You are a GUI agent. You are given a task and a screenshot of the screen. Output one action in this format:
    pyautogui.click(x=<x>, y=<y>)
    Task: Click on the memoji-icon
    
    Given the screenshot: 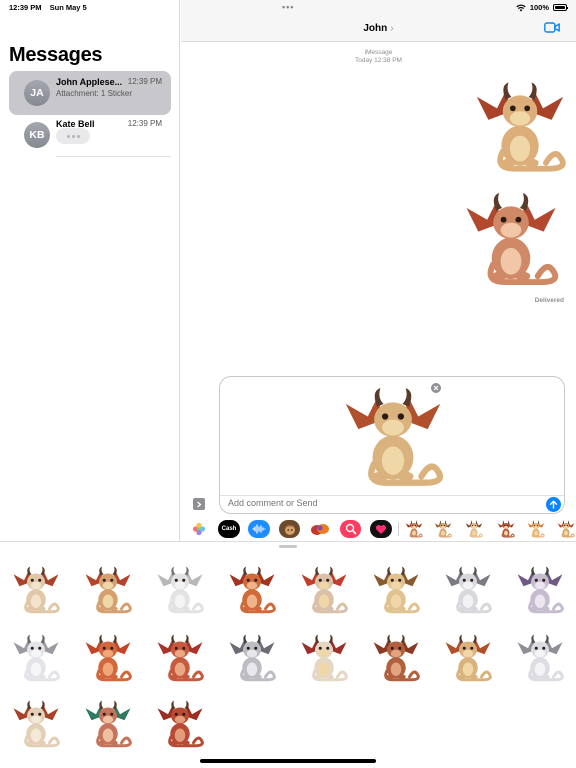 What is the action you would take?
    pyautogui.click(x=289, y=530)
    